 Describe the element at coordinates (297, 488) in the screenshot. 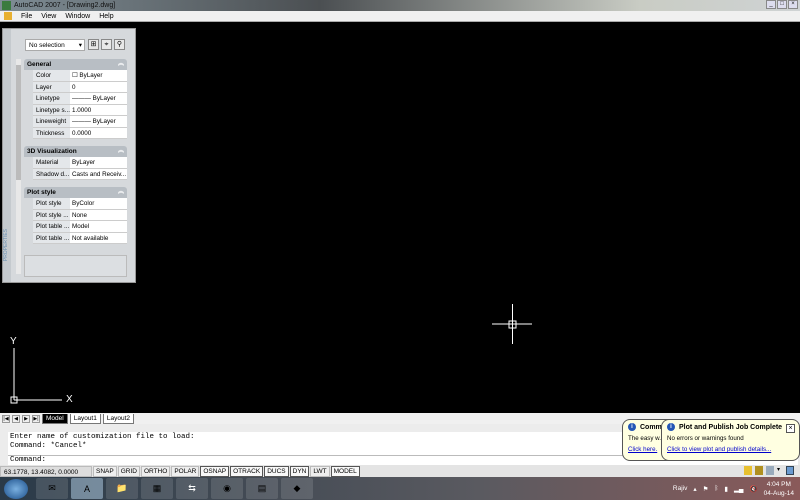

I see `bluestacks-taskbar-icon: ◆` at that location.